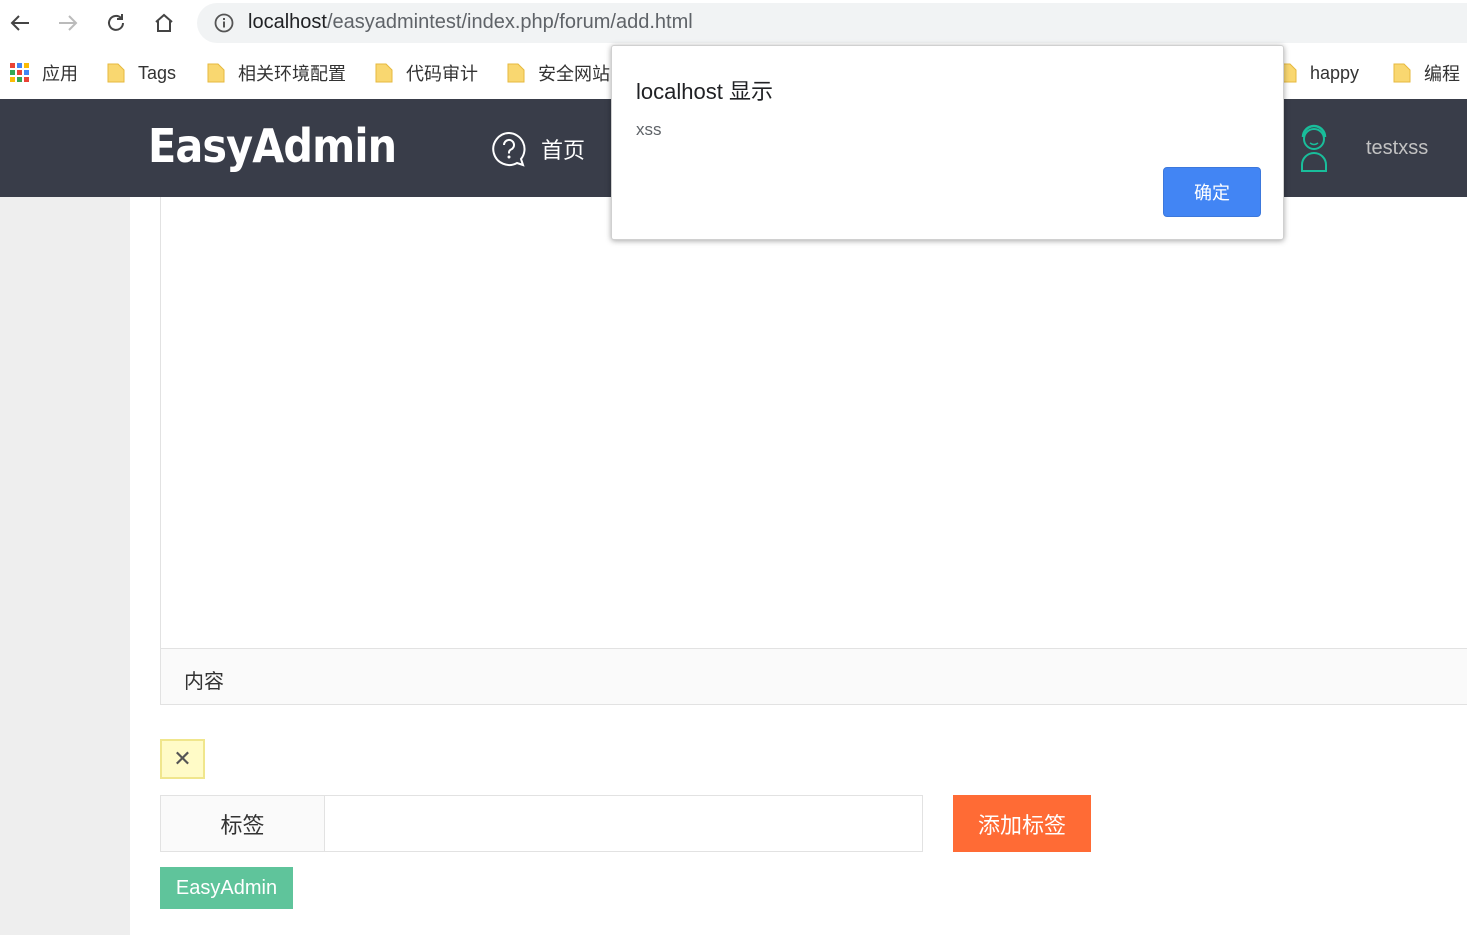 Image resolution: width=1467 pixels, height=935 pixels. What do you see at coordinates (442, 74) in the screenshot?
I see `bookmark-label: 代码审计` at bounding box center [442, 74].